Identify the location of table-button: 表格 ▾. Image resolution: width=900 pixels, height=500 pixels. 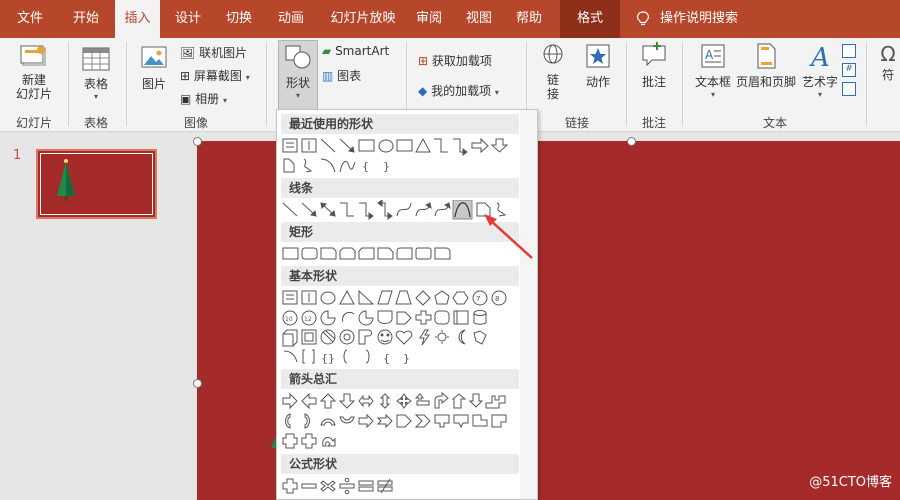
(96, 77).